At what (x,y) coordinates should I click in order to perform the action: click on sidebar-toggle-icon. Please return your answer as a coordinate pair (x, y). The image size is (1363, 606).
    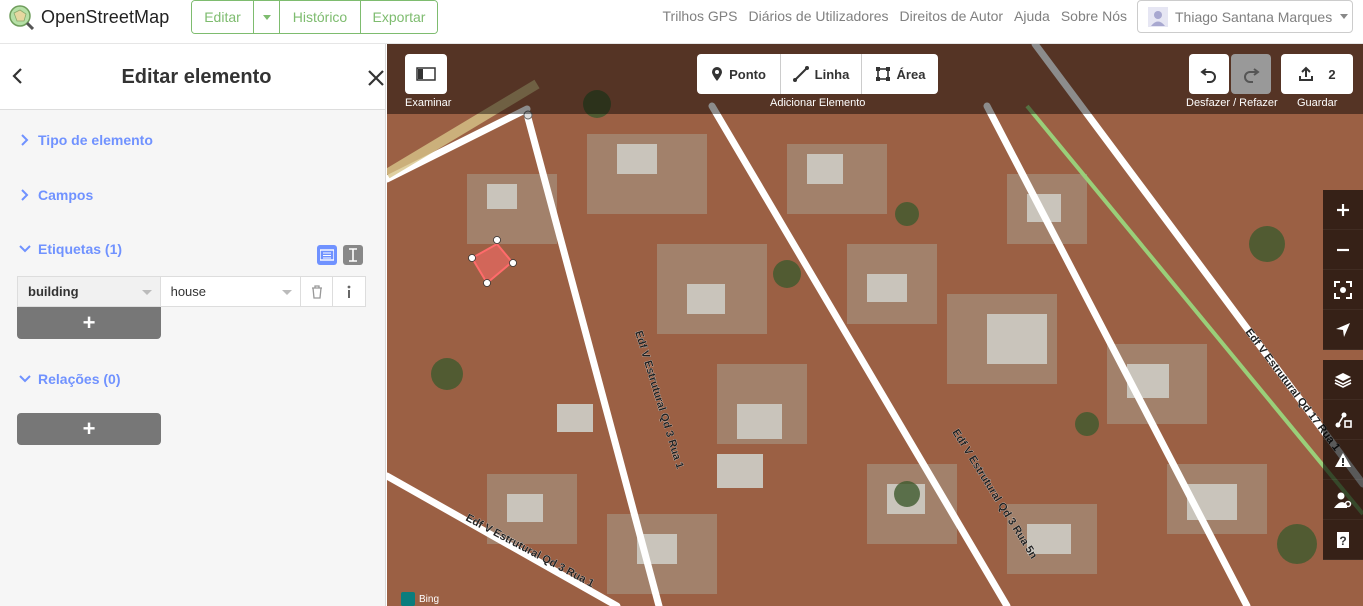
    Looking at the image, I should click on (426, 74).